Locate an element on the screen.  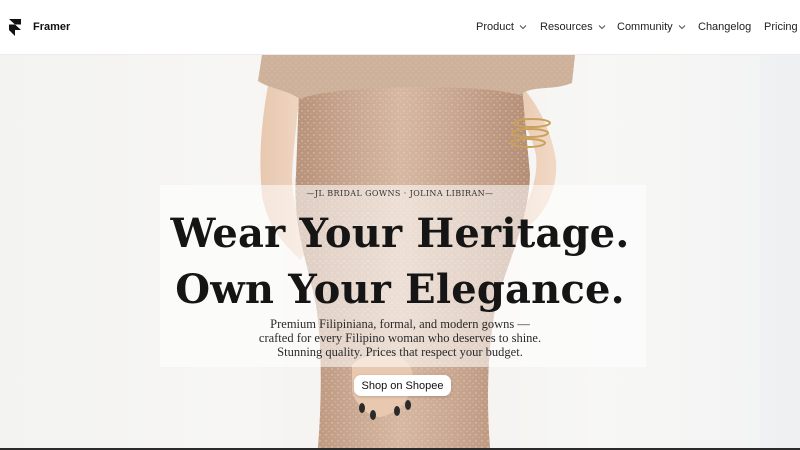
nav-item-label: Changelog is located at coordinates (725, 27).